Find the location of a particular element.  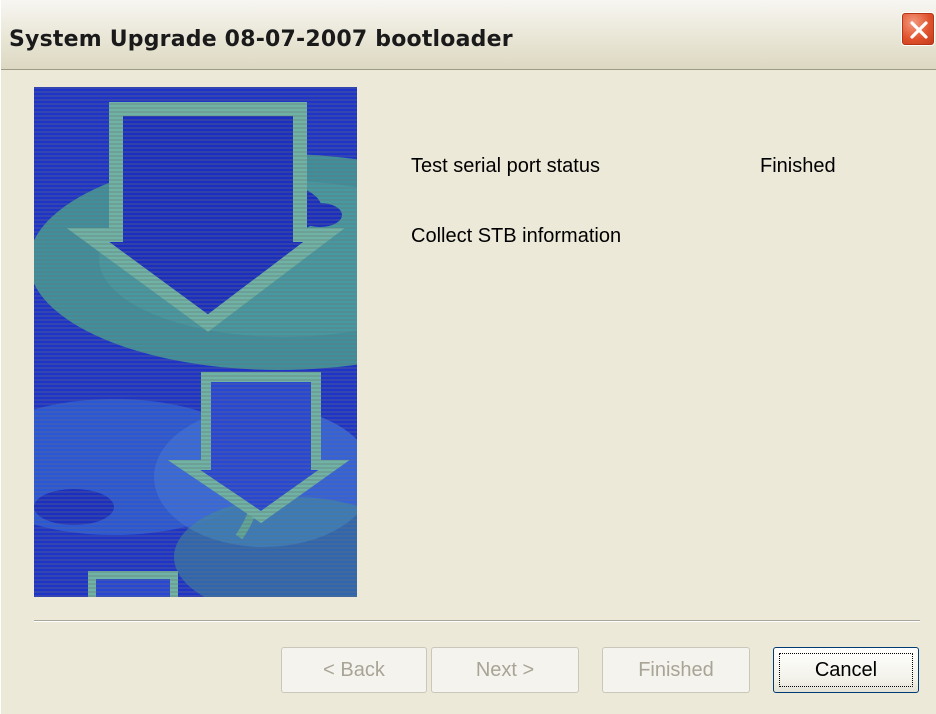

status-row-value: Finished is located at coordinates (798, 166).